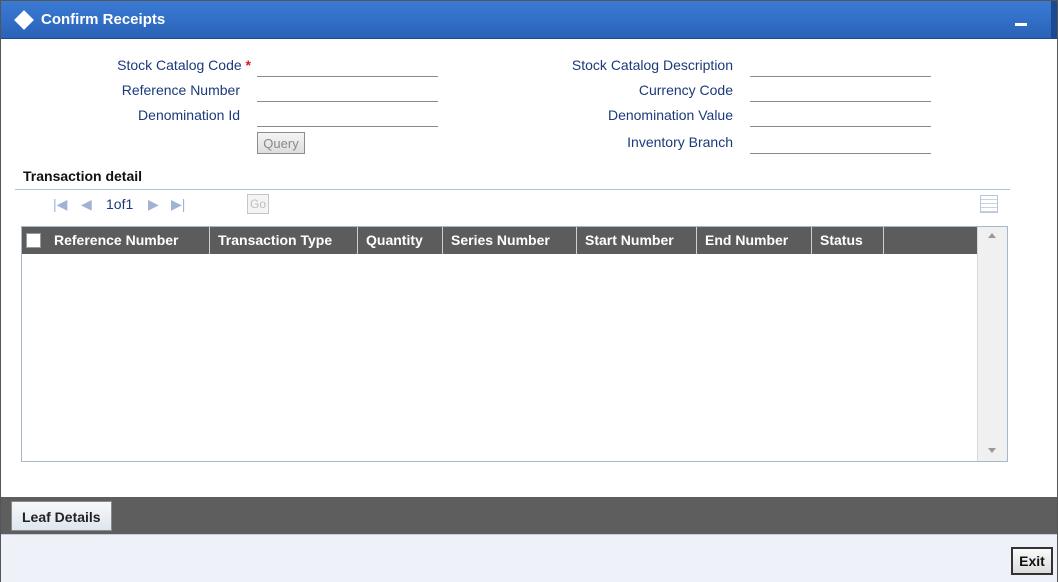 Image resolution: width=1058 pixels, height=582 pixels. I want to click on exit-button: Exit, so click(1032, 561).